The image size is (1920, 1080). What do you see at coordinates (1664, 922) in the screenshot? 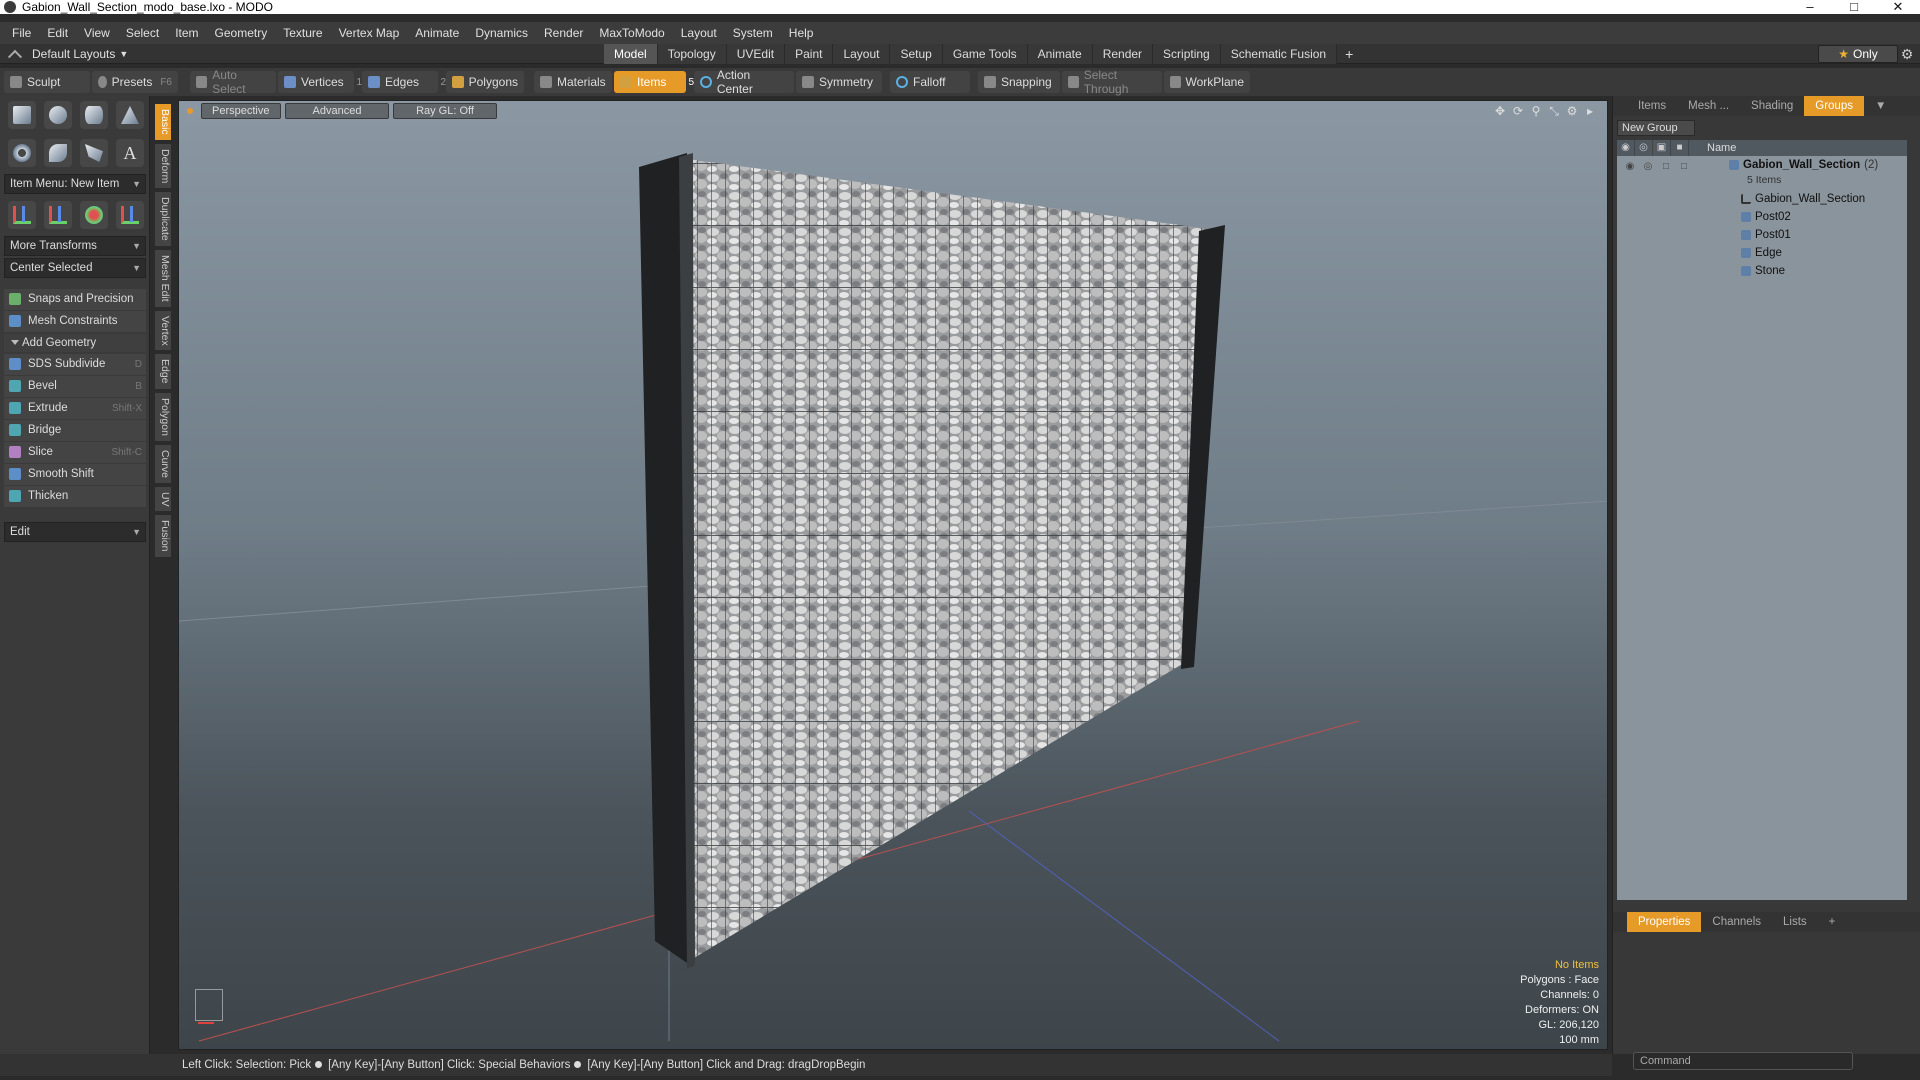
I see `tab-properties: Properties` at bounding box center [1664, 922].